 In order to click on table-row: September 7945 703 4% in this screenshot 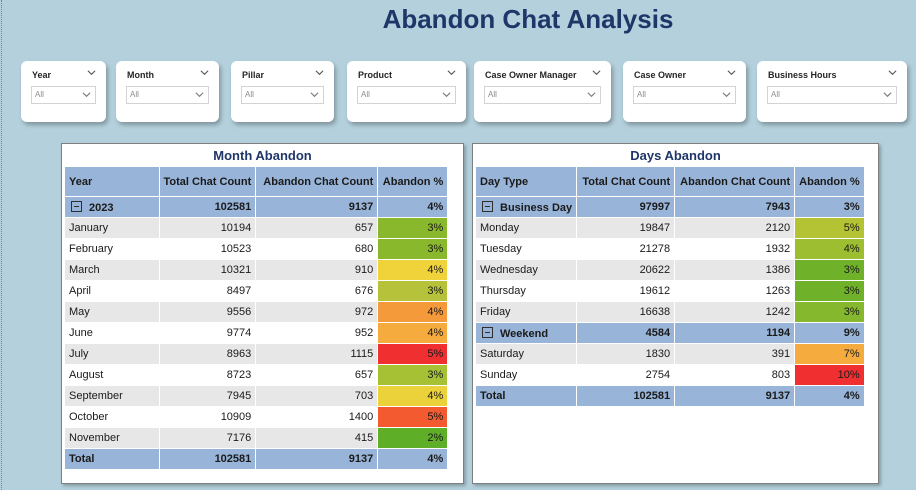, I will do `click(257, 396)`.